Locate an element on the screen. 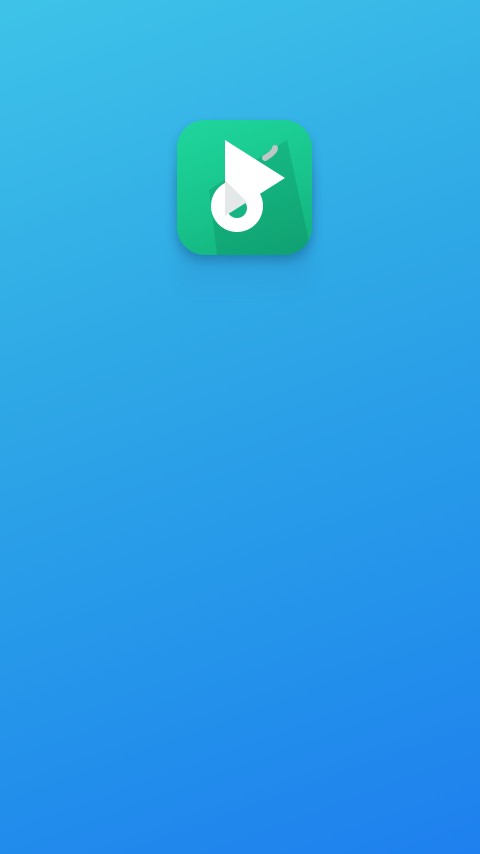  logo-tile is located at coordinates (244, 187).